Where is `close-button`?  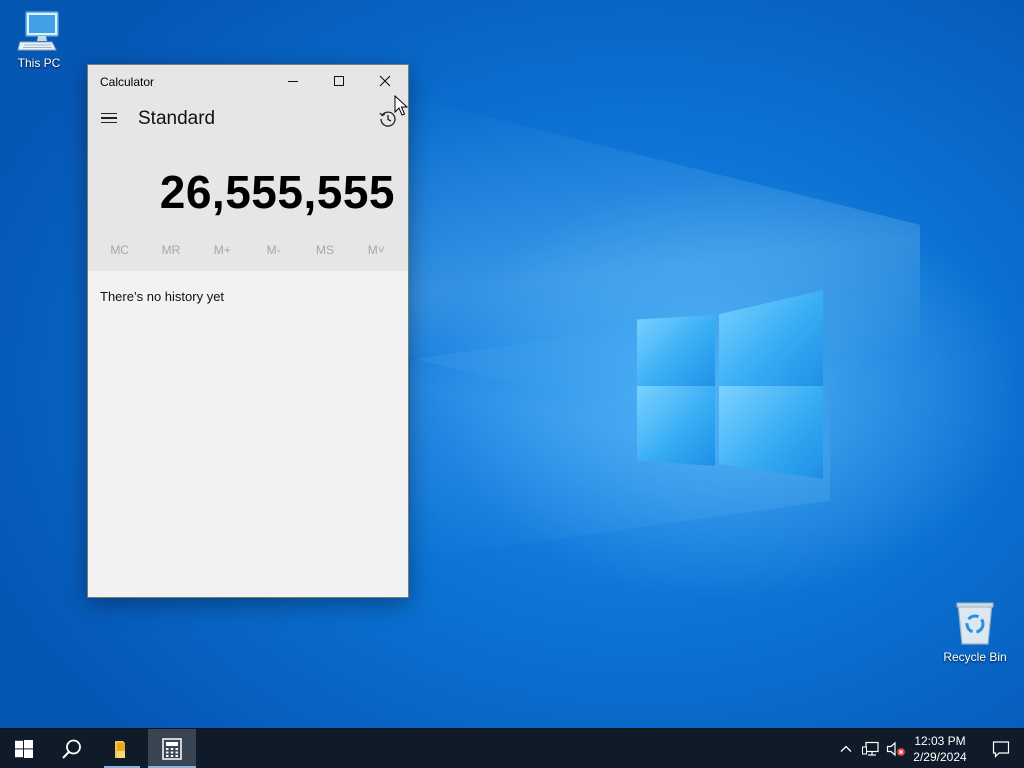
close-button is located at coordinates (385, 81).